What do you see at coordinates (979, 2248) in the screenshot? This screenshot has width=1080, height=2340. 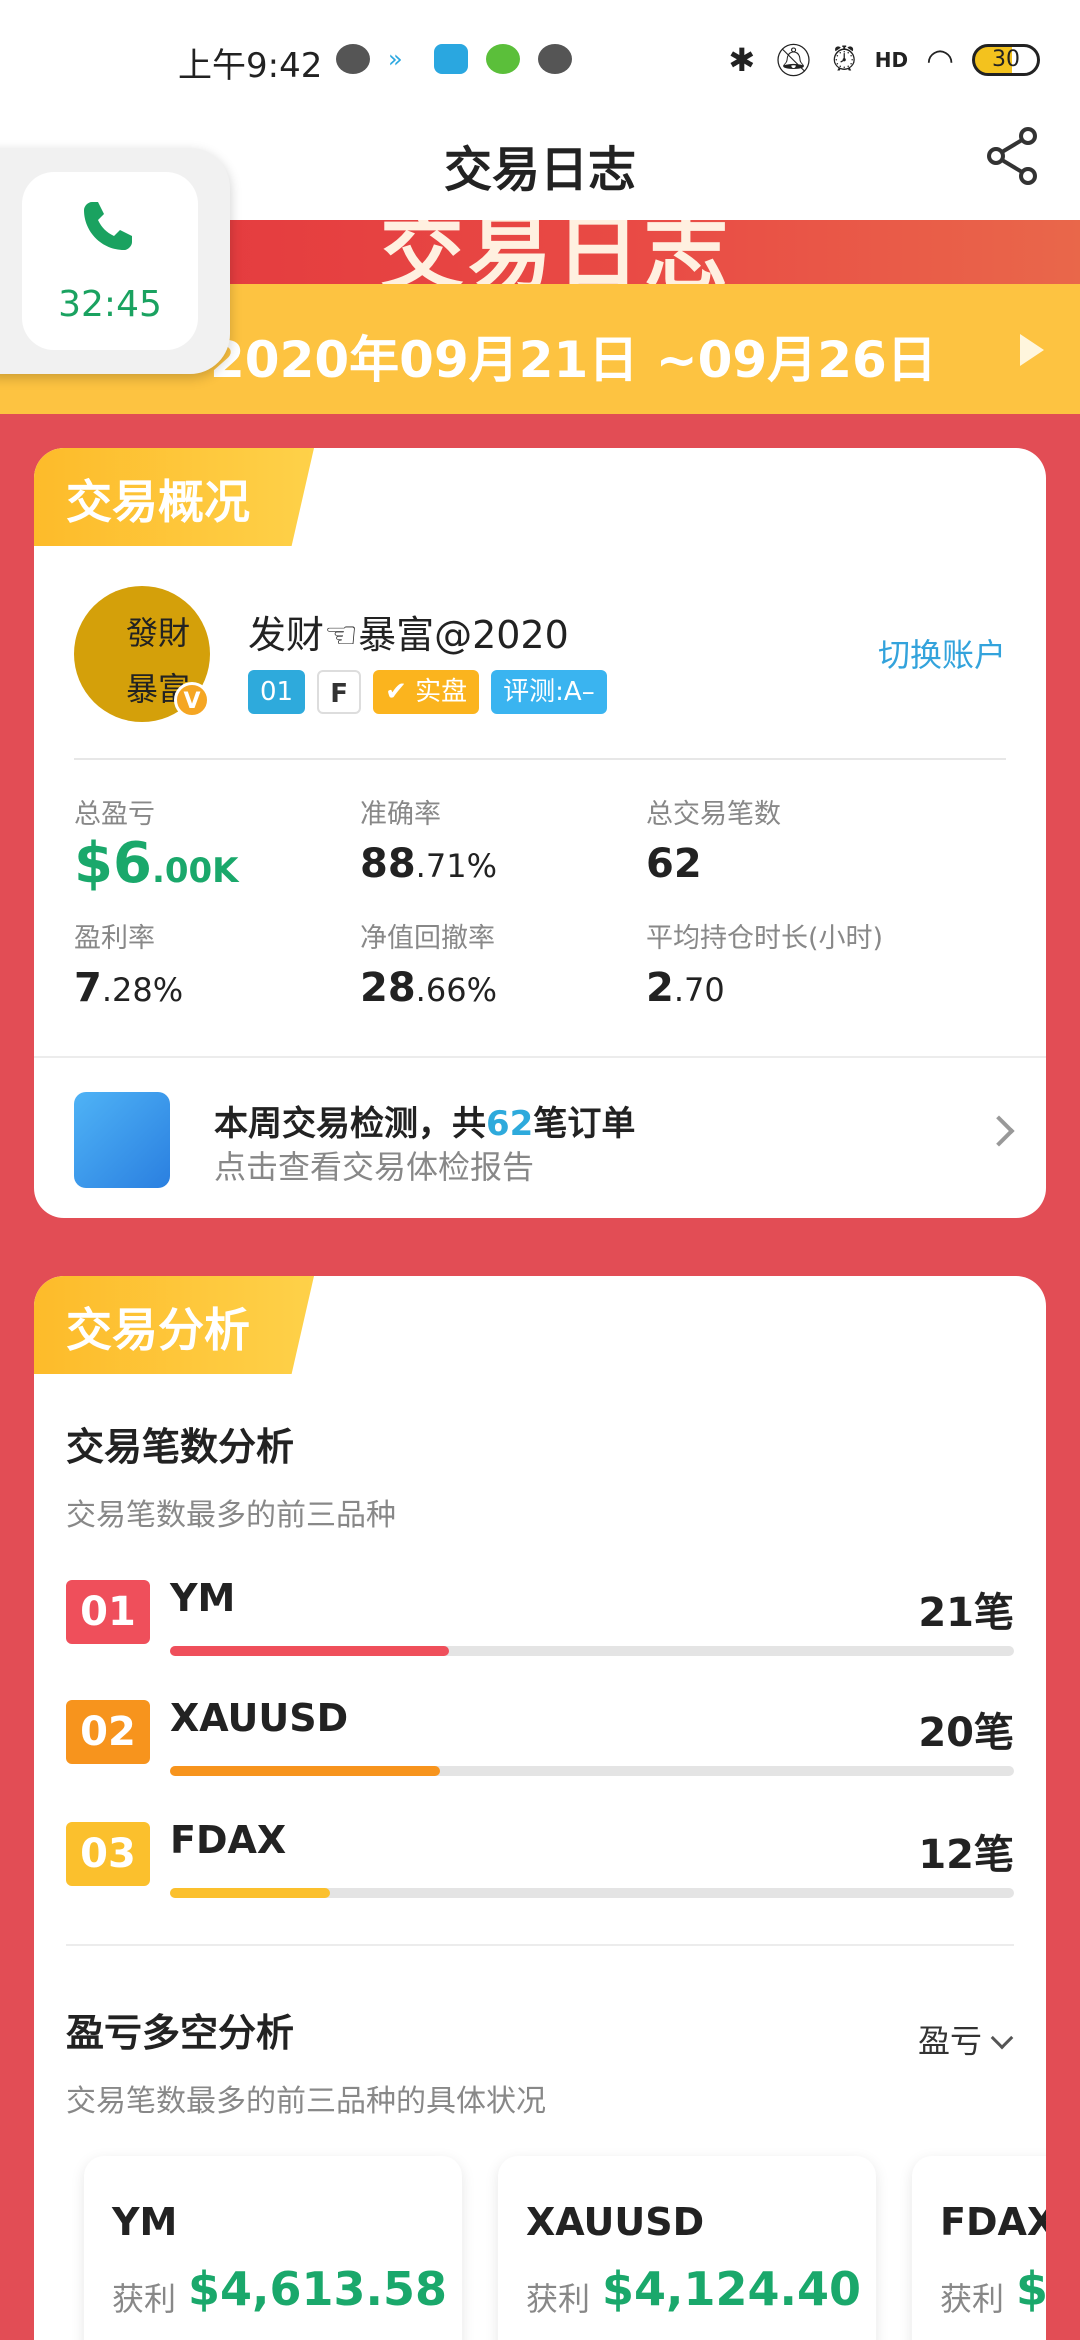 I see `pl-card: FDAX 获利 $` at bounding box center [979, 2248].